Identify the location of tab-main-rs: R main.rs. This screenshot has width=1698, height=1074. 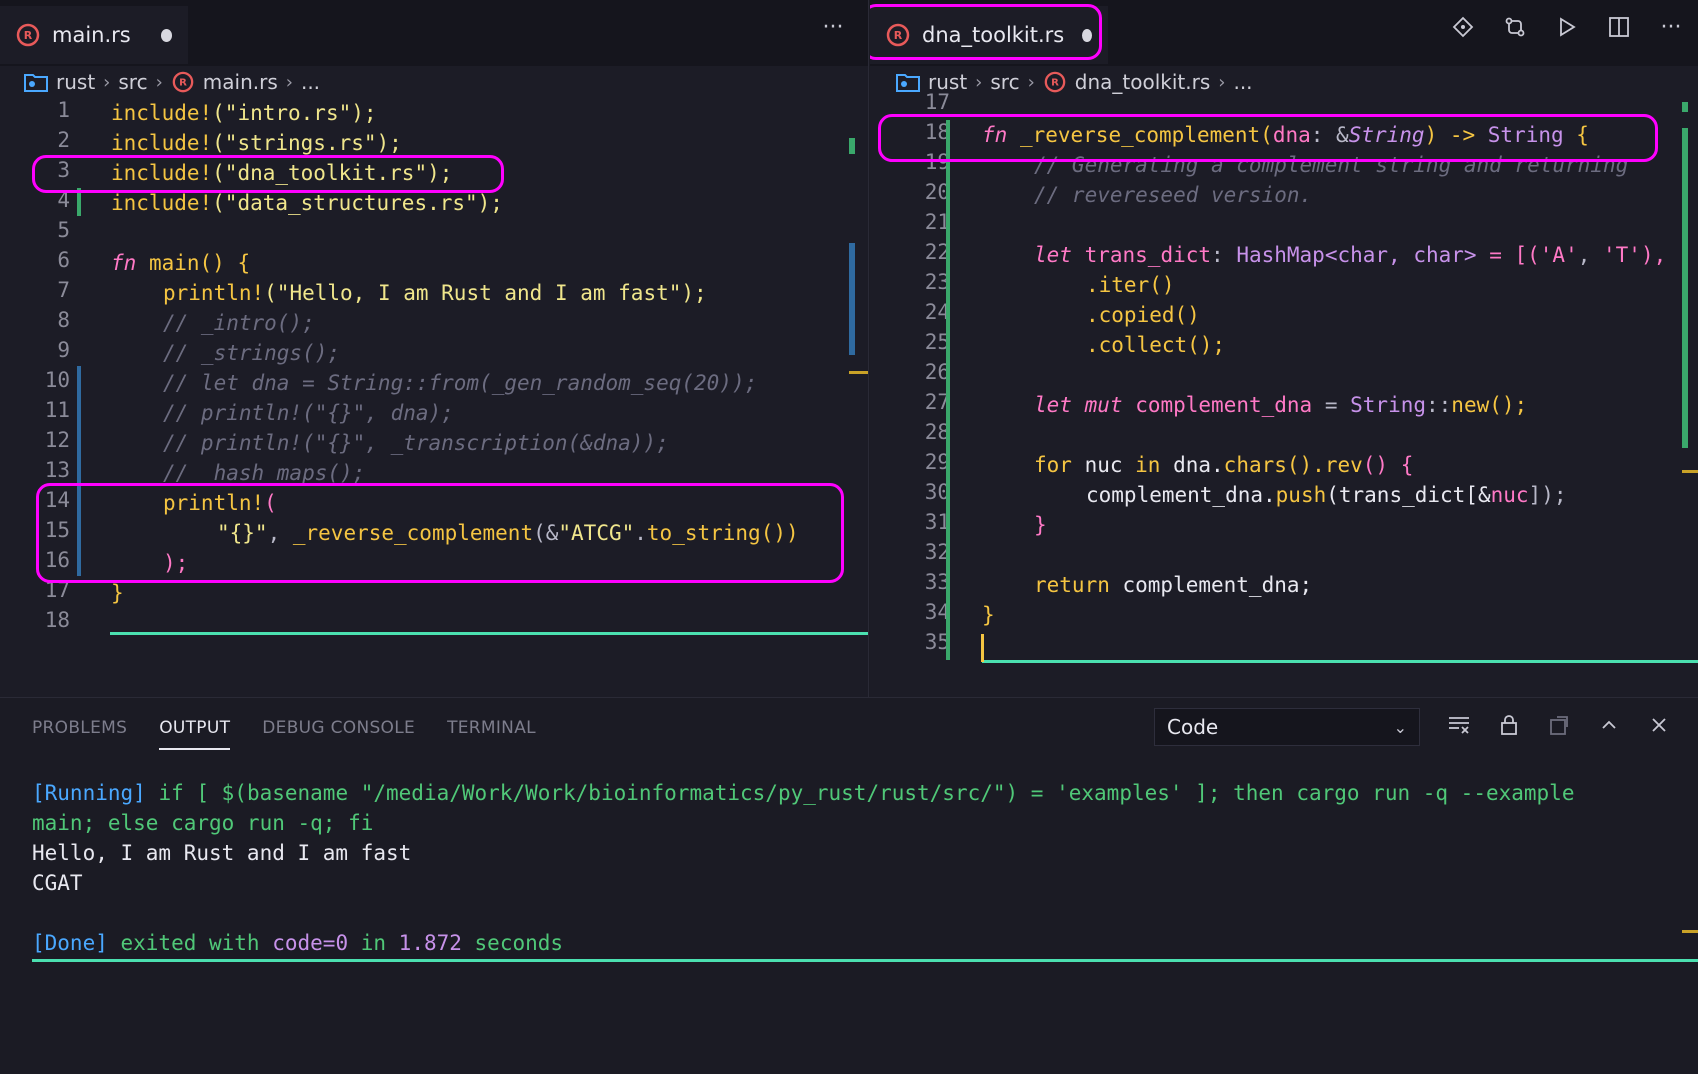
(94, 35).